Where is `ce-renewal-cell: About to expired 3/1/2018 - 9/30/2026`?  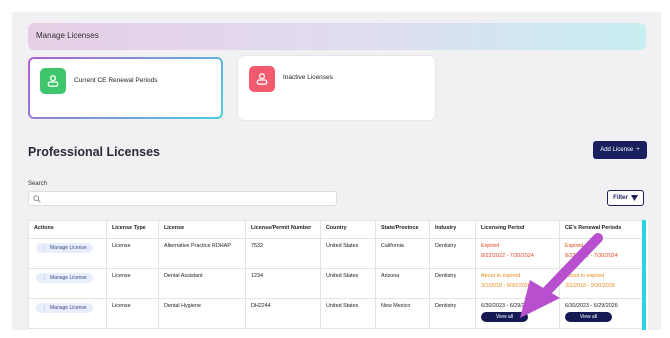 ce-renewal-cell: About to expired 3/1/2018 - 9/30/2026 is located at coordinates (601, 283).